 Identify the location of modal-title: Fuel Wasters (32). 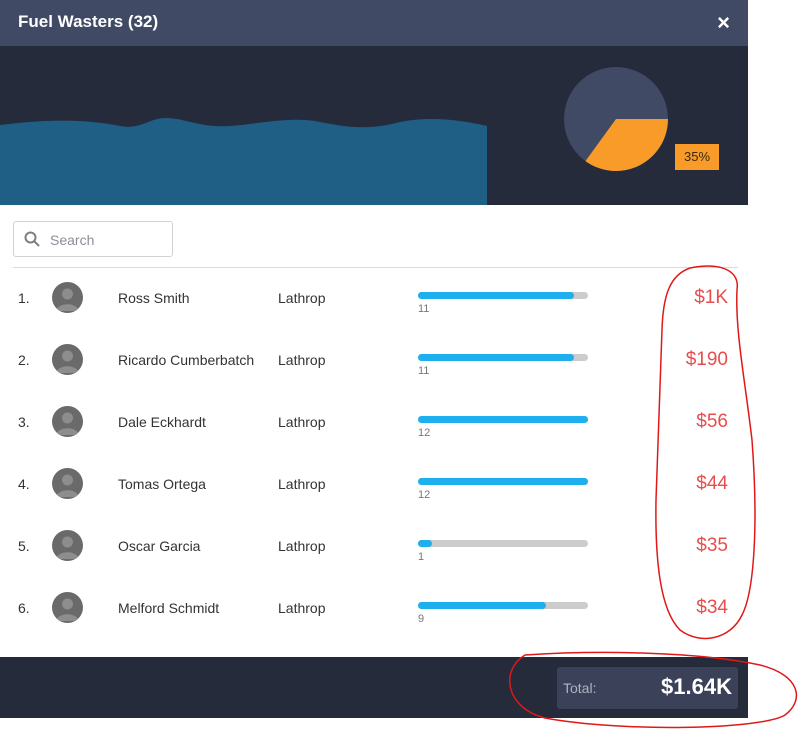
(88, 21).